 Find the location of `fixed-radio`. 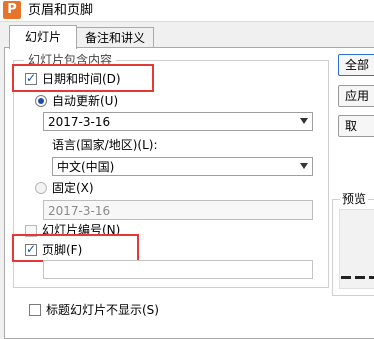

fixed-radio is located at coordinates (41, 188).